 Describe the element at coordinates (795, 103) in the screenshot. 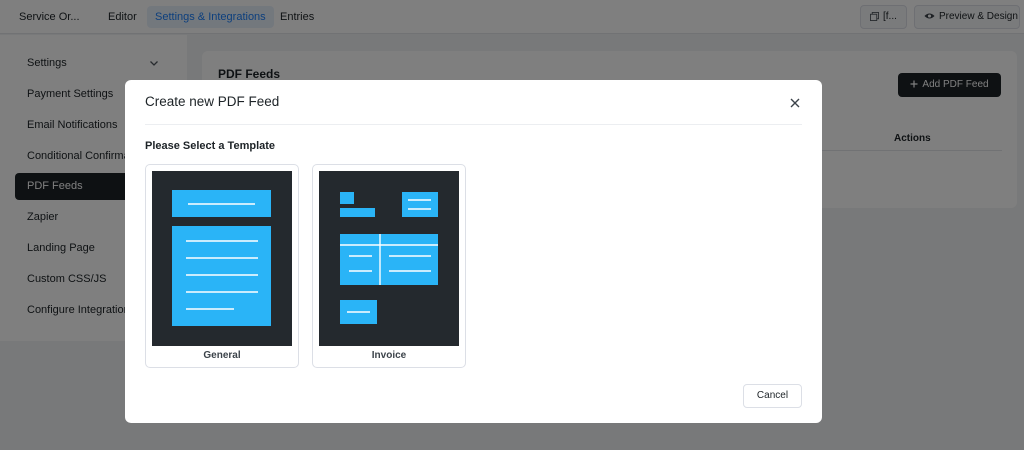

I see `close-icon` at that location.